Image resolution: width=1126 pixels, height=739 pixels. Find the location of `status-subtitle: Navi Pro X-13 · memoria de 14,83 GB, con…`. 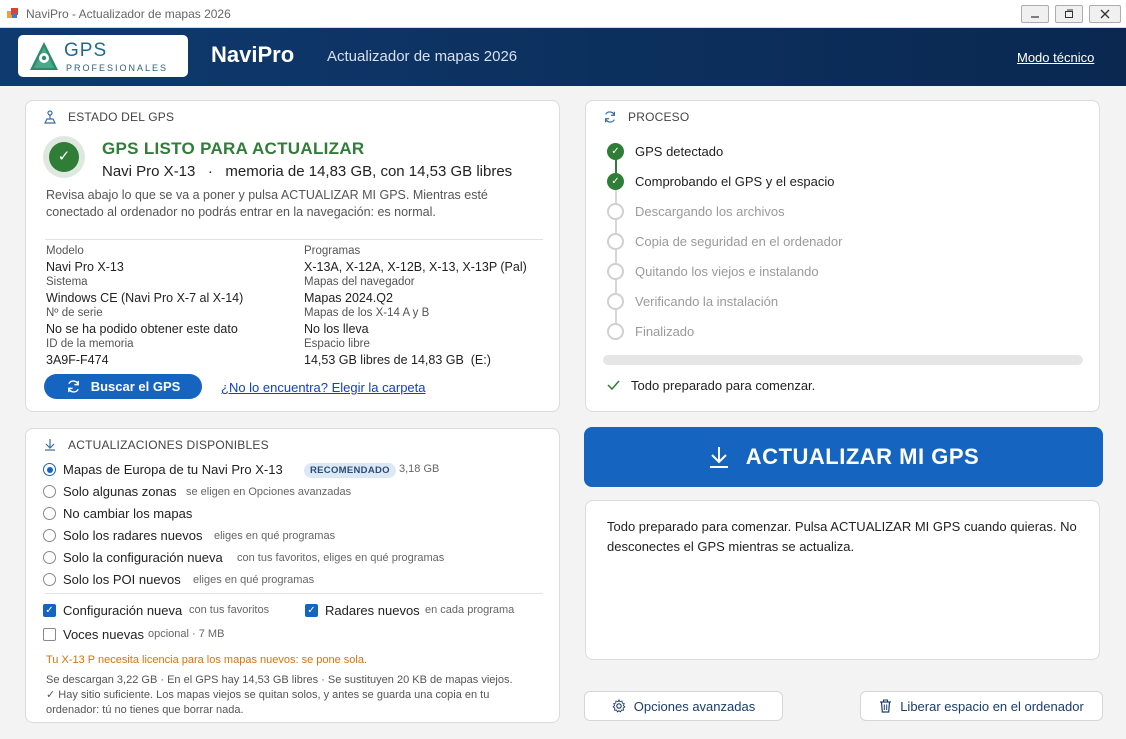

status-subtitle: Navi Pro X-13 · memoria de 14,83 GB, con… is located at coordinates (307, 171).